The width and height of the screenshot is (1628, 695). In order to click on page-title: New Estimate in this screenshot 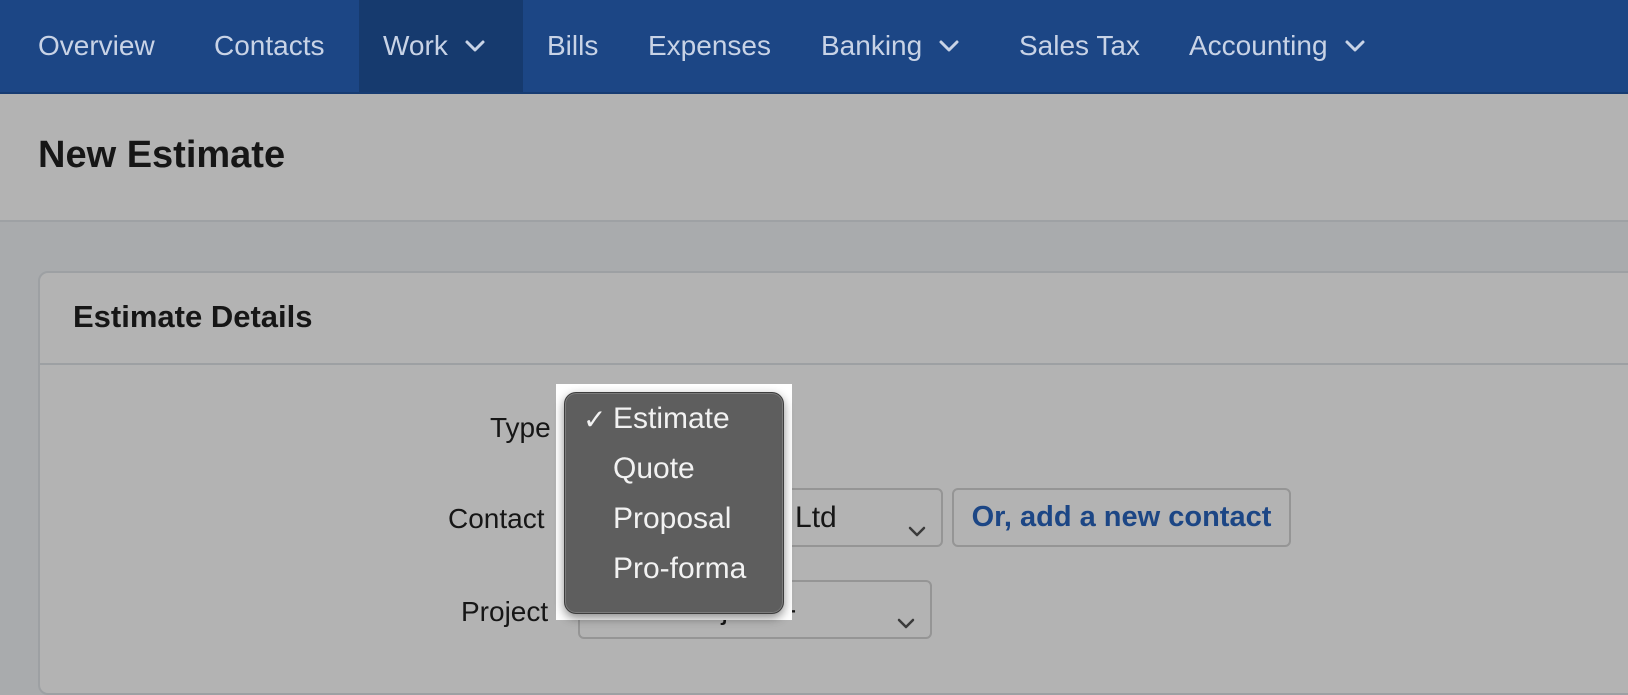, I will do `click(162, 155)`.